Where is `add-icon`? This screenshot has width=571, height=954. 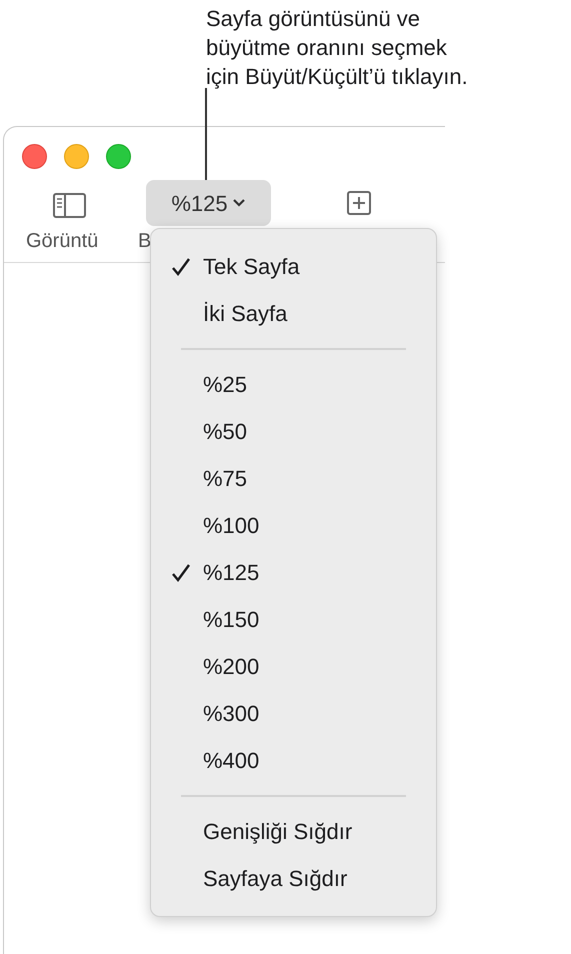 add-icon is located at coordinates (359, 203).